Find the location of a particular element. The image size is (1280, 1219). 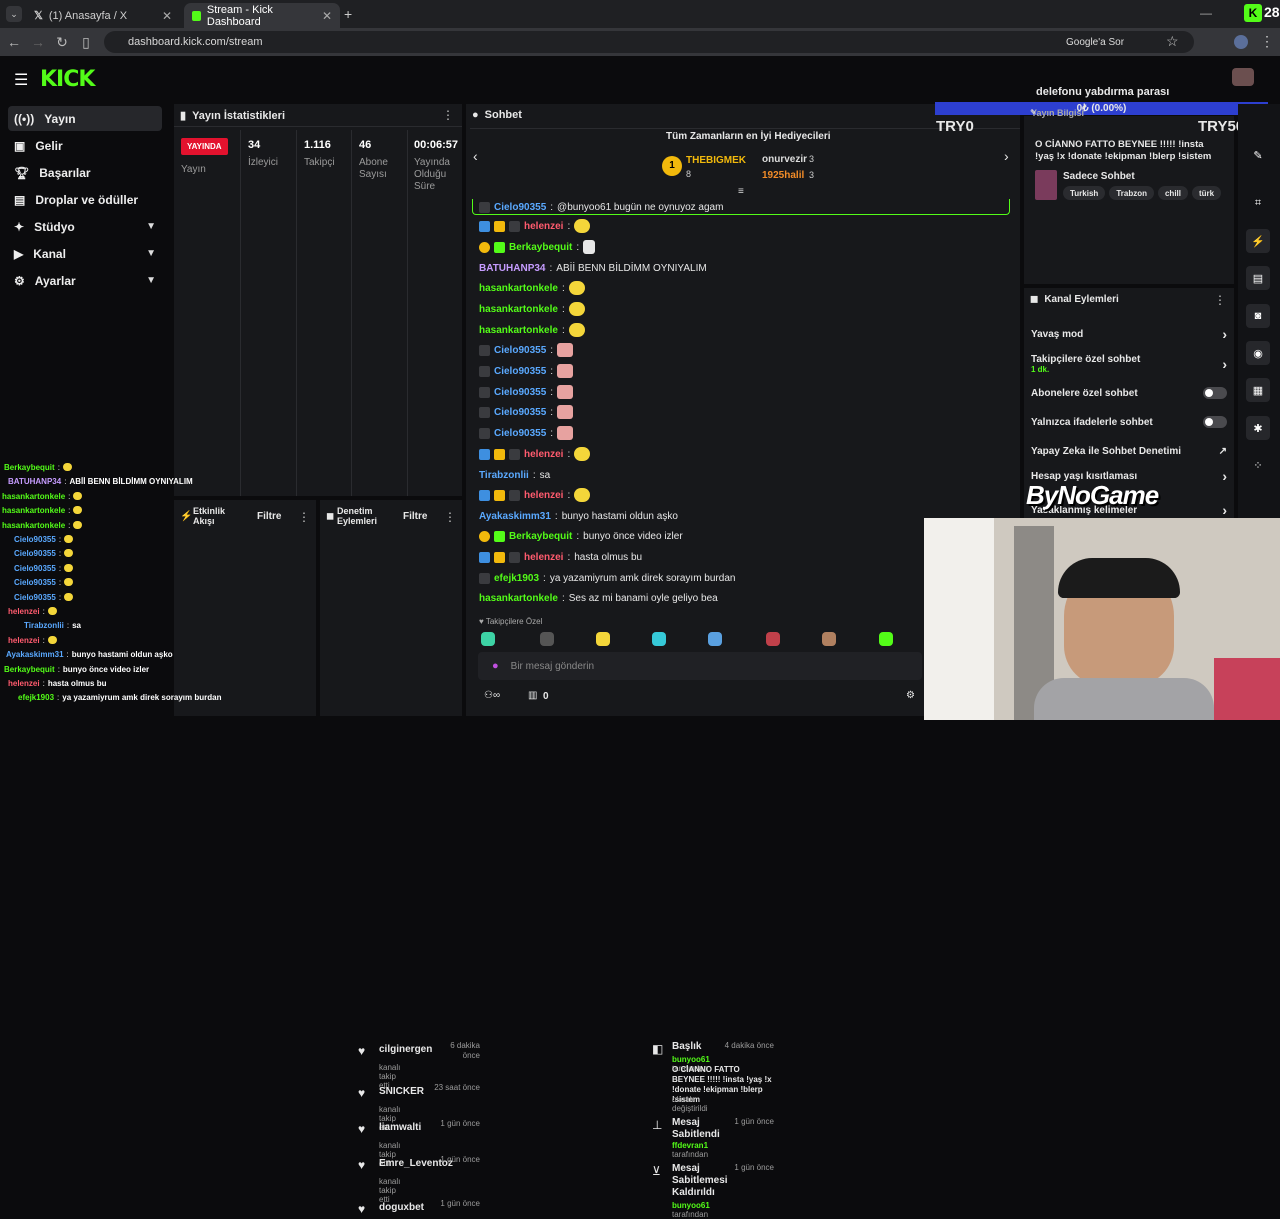

sidebar-toggle-icon: ▯ is located at coordinates (86, 42).